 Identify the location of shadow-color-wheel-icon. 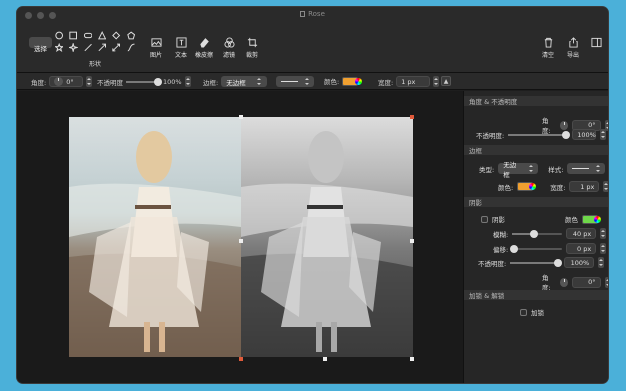
(597, 219).